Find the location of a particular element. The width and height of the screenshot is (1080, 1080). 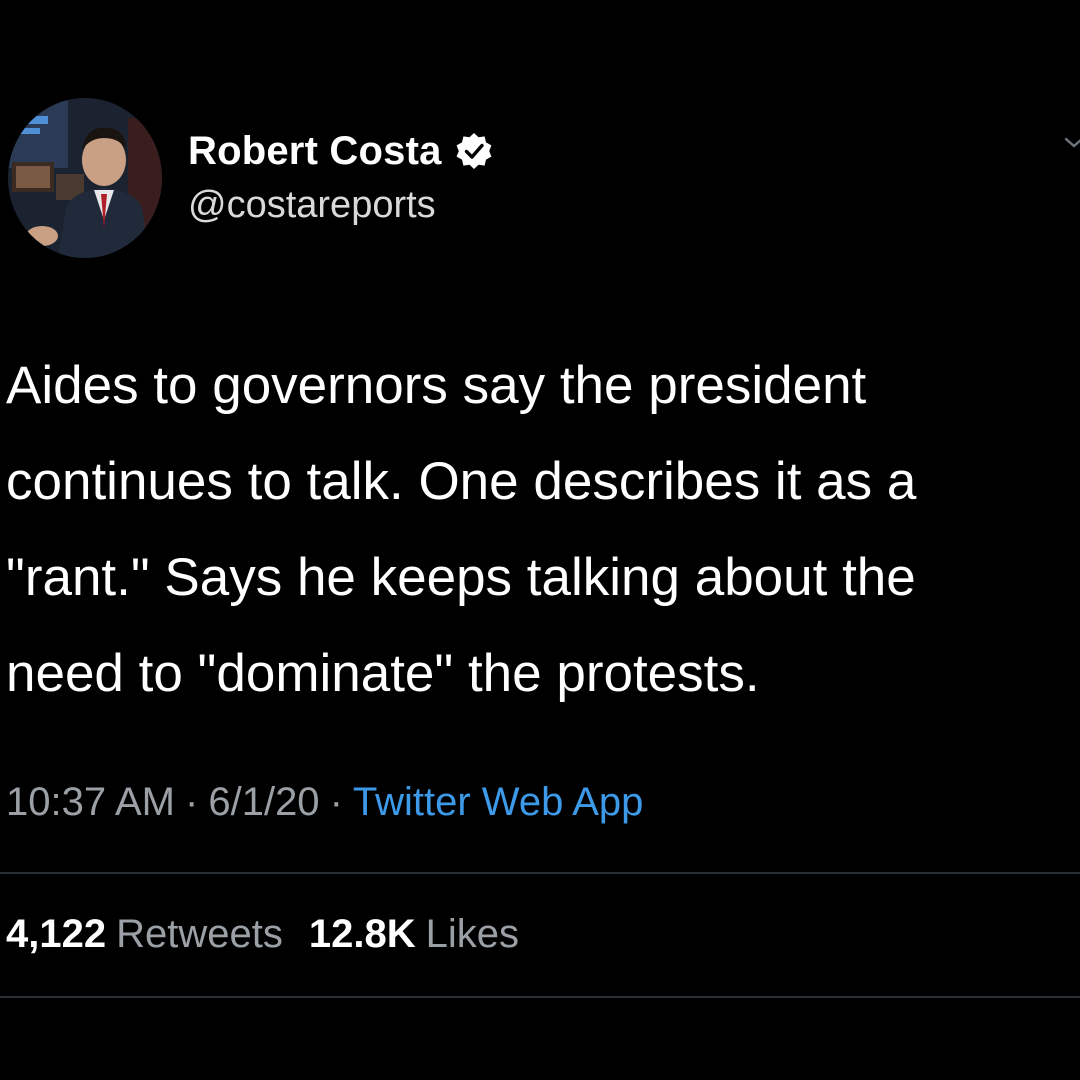

tweet-source-link: Twitter Web App is located at coordinates (498, 802).